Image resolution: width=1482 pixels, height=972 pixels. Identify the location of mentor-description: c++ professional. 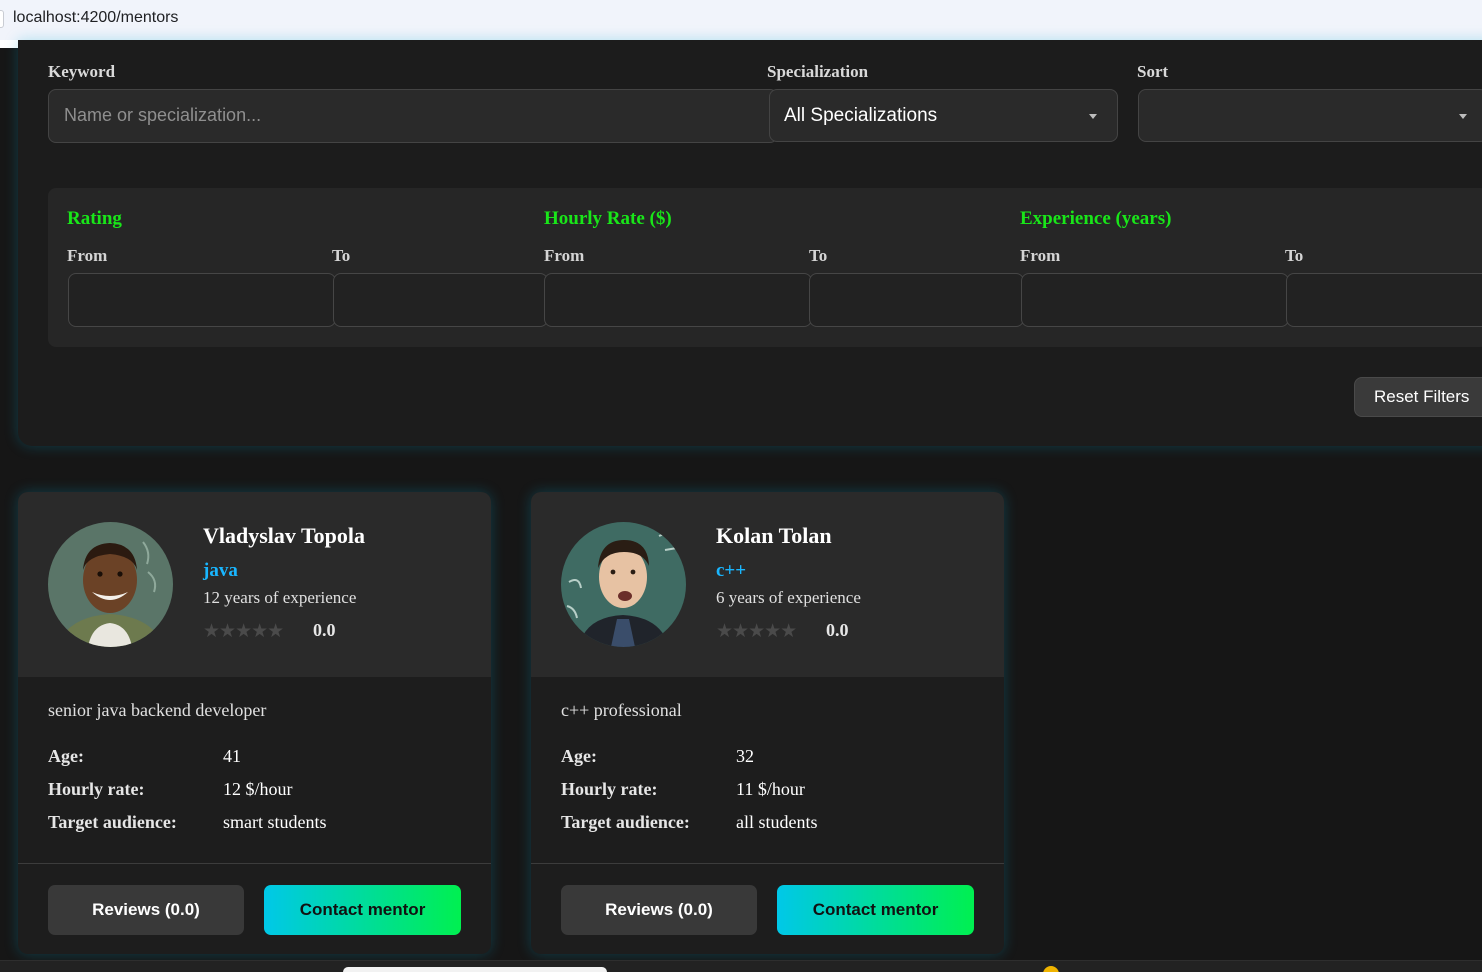
(621, 710).